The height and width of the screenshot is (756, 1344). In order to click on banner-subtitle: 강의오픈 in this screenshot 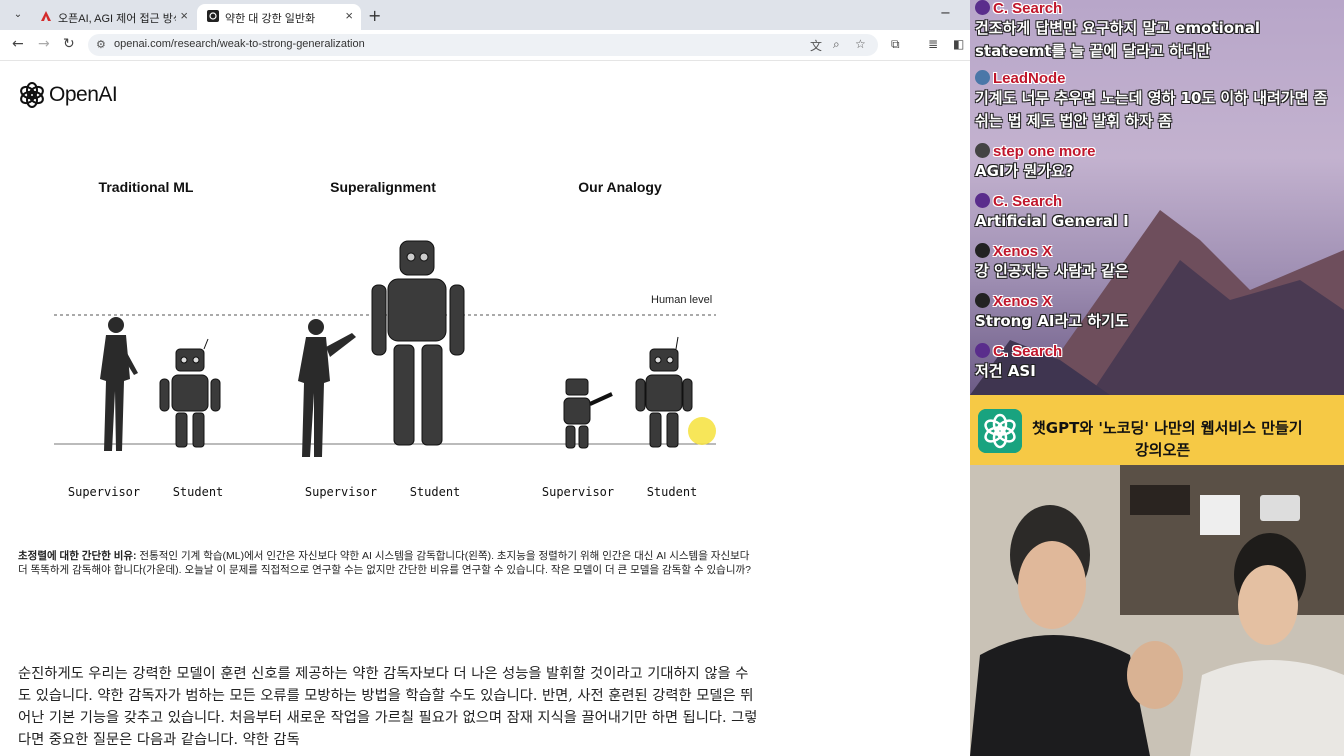, I will do `click(1163, 450)`.